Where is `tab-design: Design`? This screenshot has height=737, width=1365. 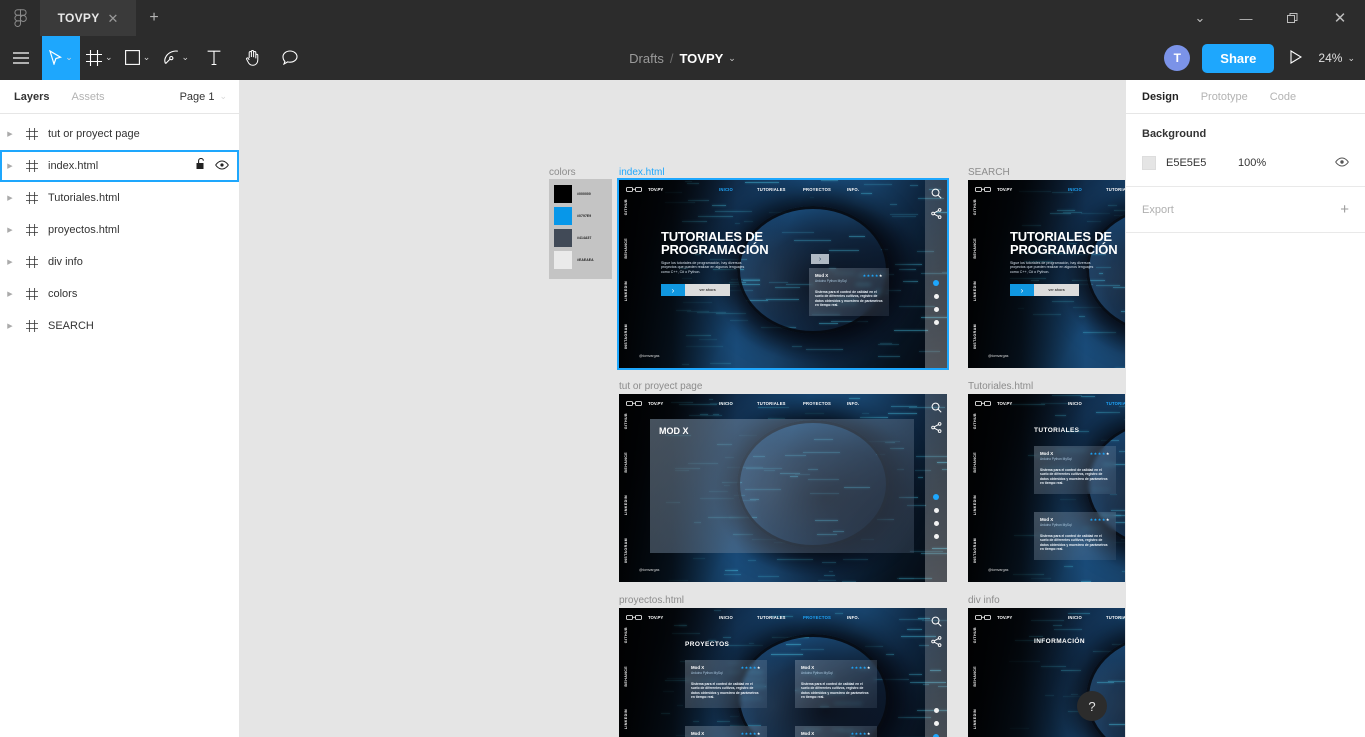 tab-design: Design is located at coordinates (1160, 97).